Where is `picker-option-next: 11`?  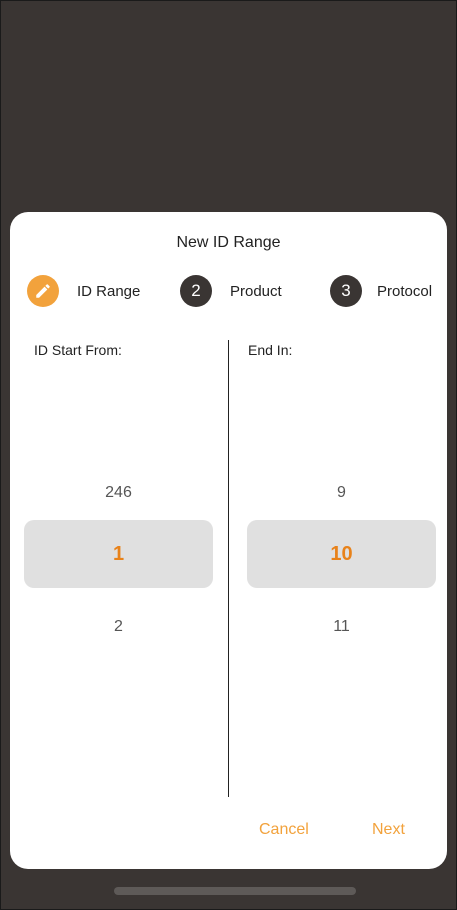 picker-option-next: 11 is located at coordinates (341, 627).